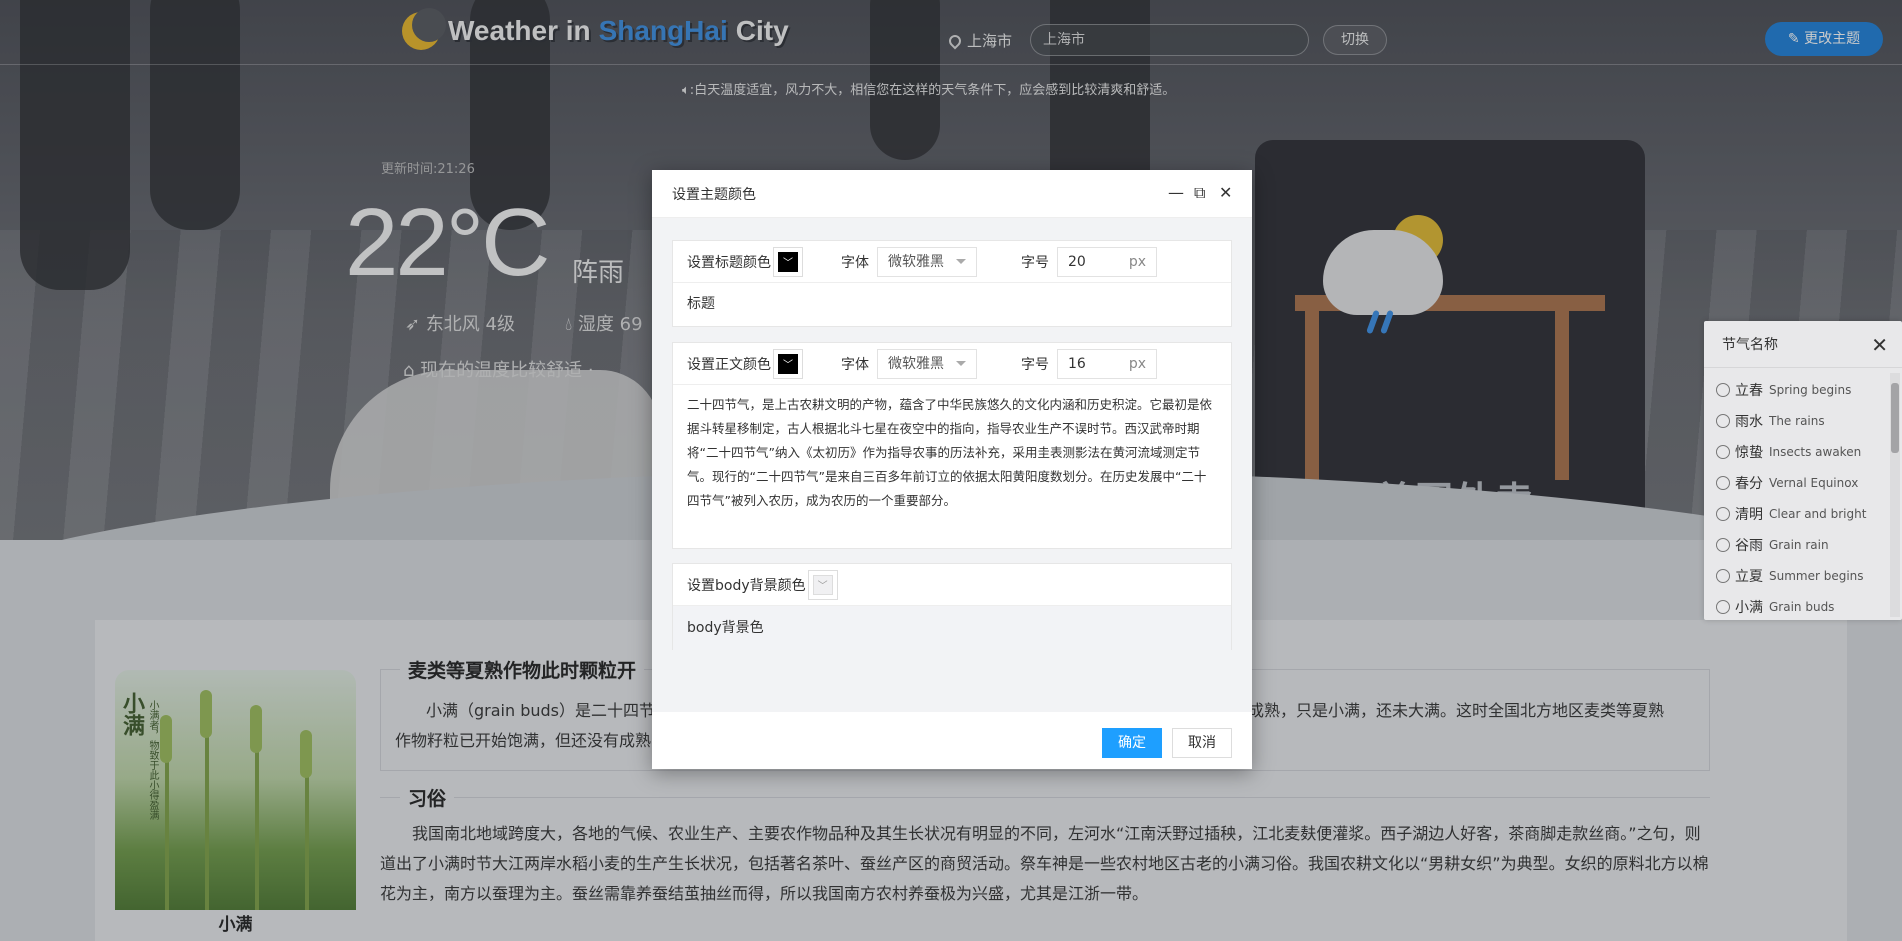  I want to click on title-color-label: 设置标题颜色, so click(729, 262).